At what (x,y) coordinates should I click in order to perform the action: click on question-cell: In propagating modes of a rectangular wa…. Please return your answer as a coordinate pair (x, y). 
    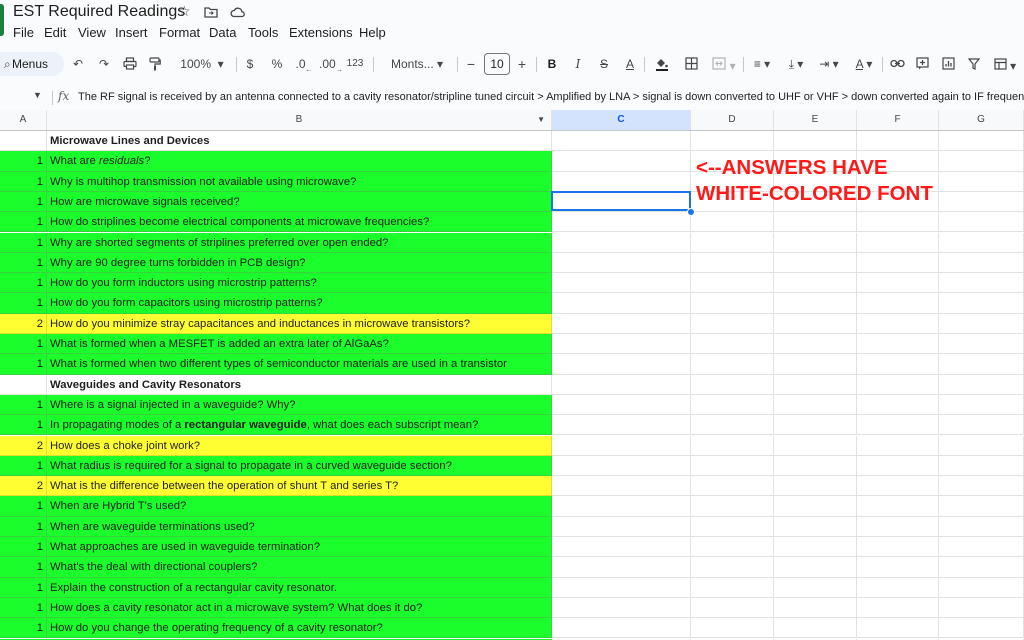
    Looking at the image, I should click on (299, 425).